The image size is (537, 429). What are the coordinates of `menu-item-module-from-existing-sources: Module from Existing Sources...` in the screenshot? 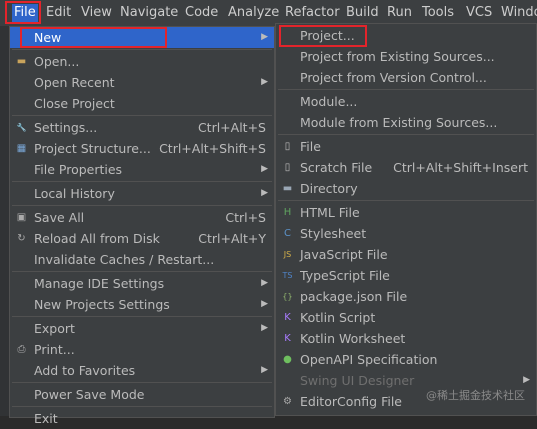 It's located at (406, 122).